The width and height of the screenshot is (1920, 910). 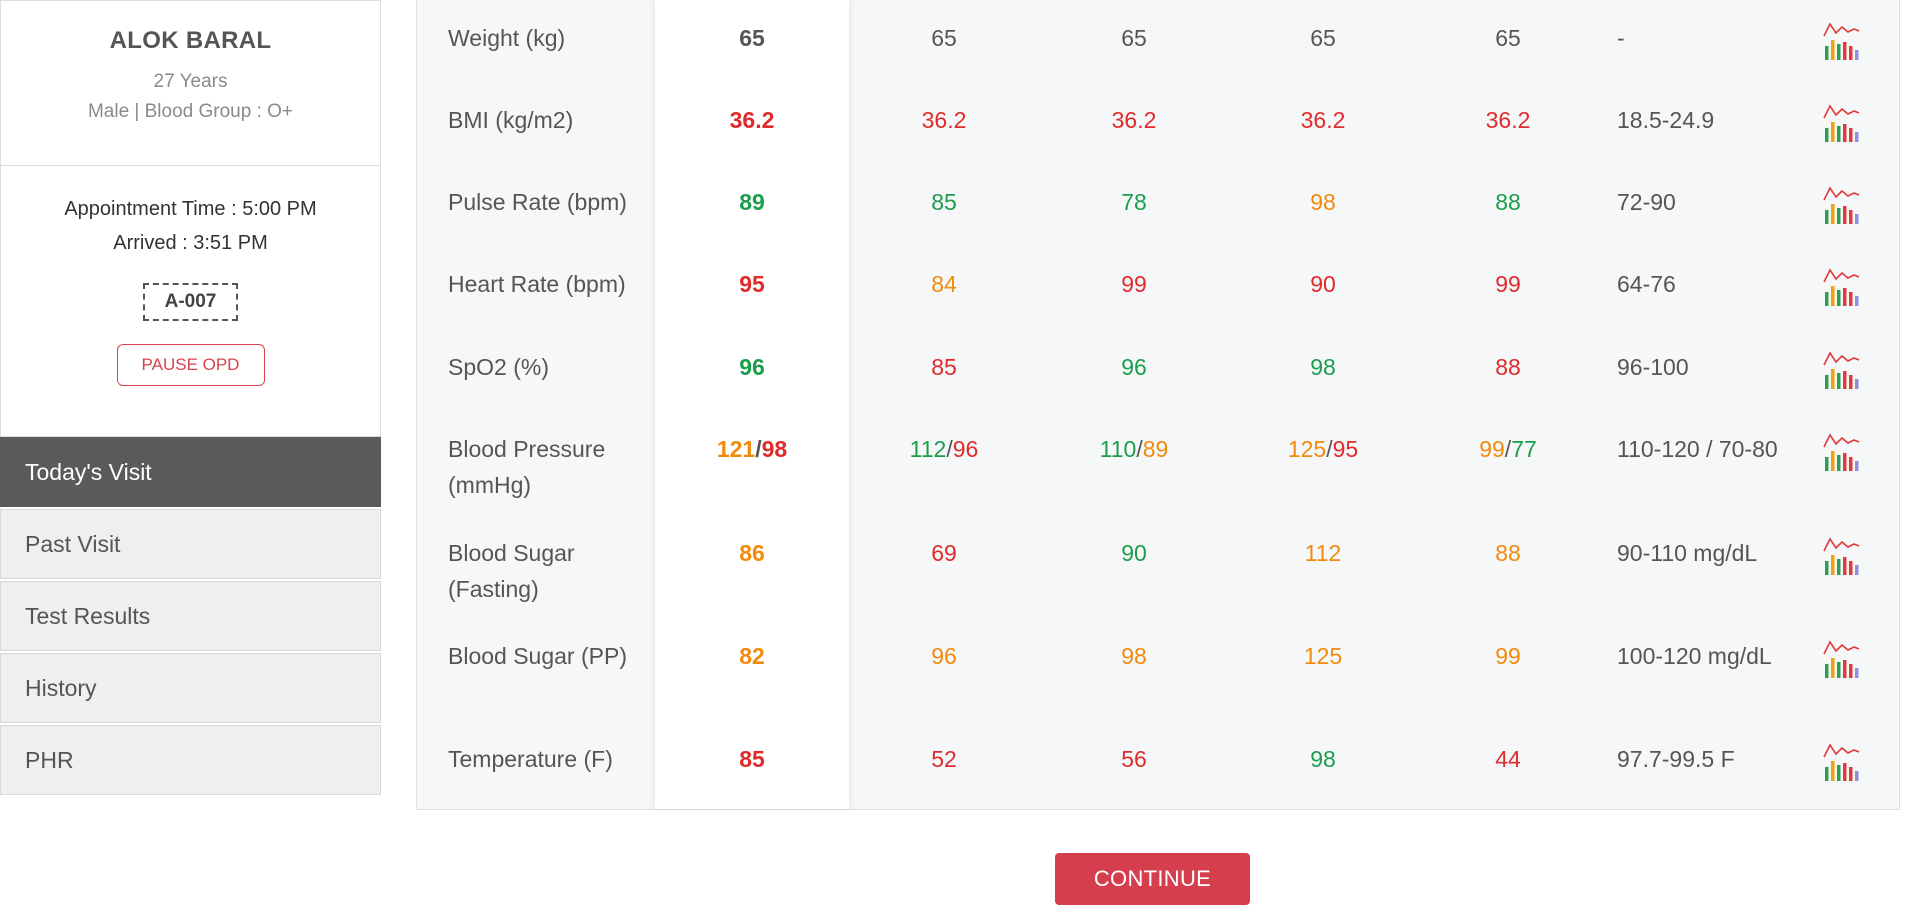 What do you see at coordinates (1653, 367) in the screenshot?
I see `vital-normal-range: 96-100` at bounding box center [1653, 367].